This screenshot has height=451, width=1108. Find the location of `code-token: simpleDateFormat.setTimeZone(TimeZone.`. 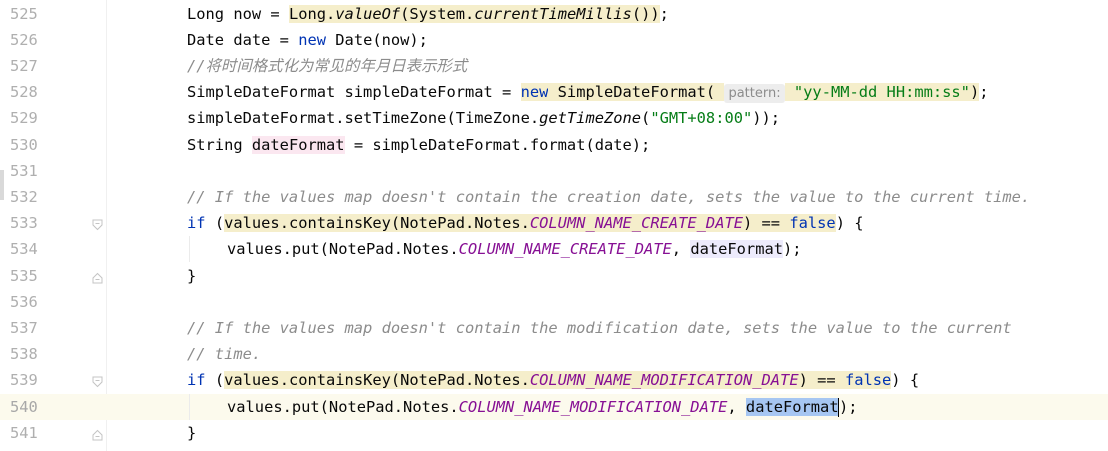

code-token: simpleDateFormat.setTimeZone(TimeZone. is located at coordinates (363, 118).